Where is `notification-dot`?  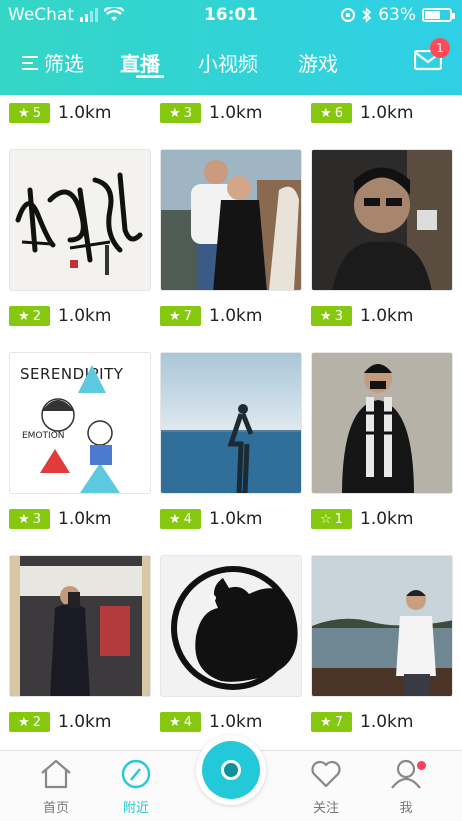
notification-dot is located at coordinates (421, 765).